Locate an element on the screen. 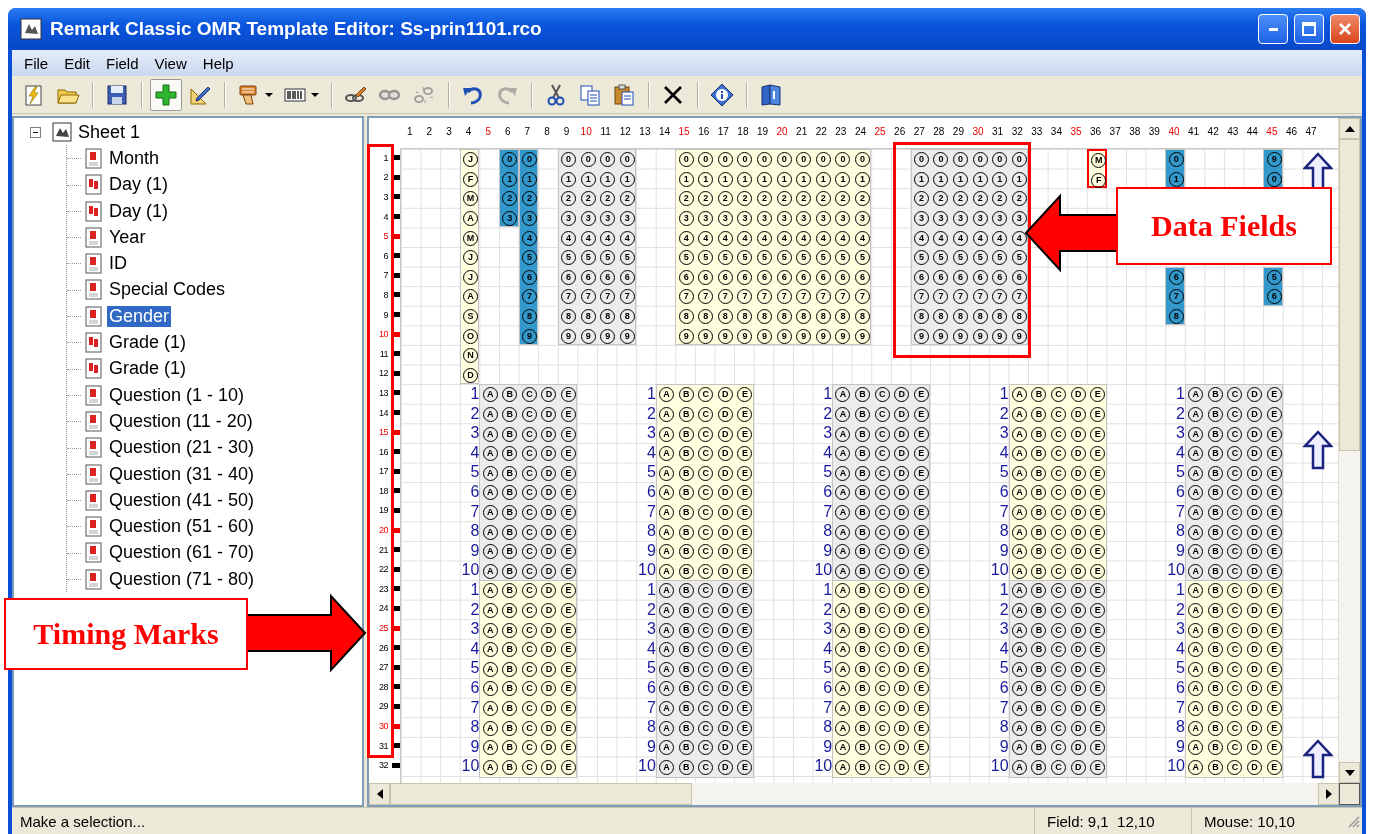 The height and width of the screenshot is (834, 1374). minimize-icon is located at coordinates (1273, 29).